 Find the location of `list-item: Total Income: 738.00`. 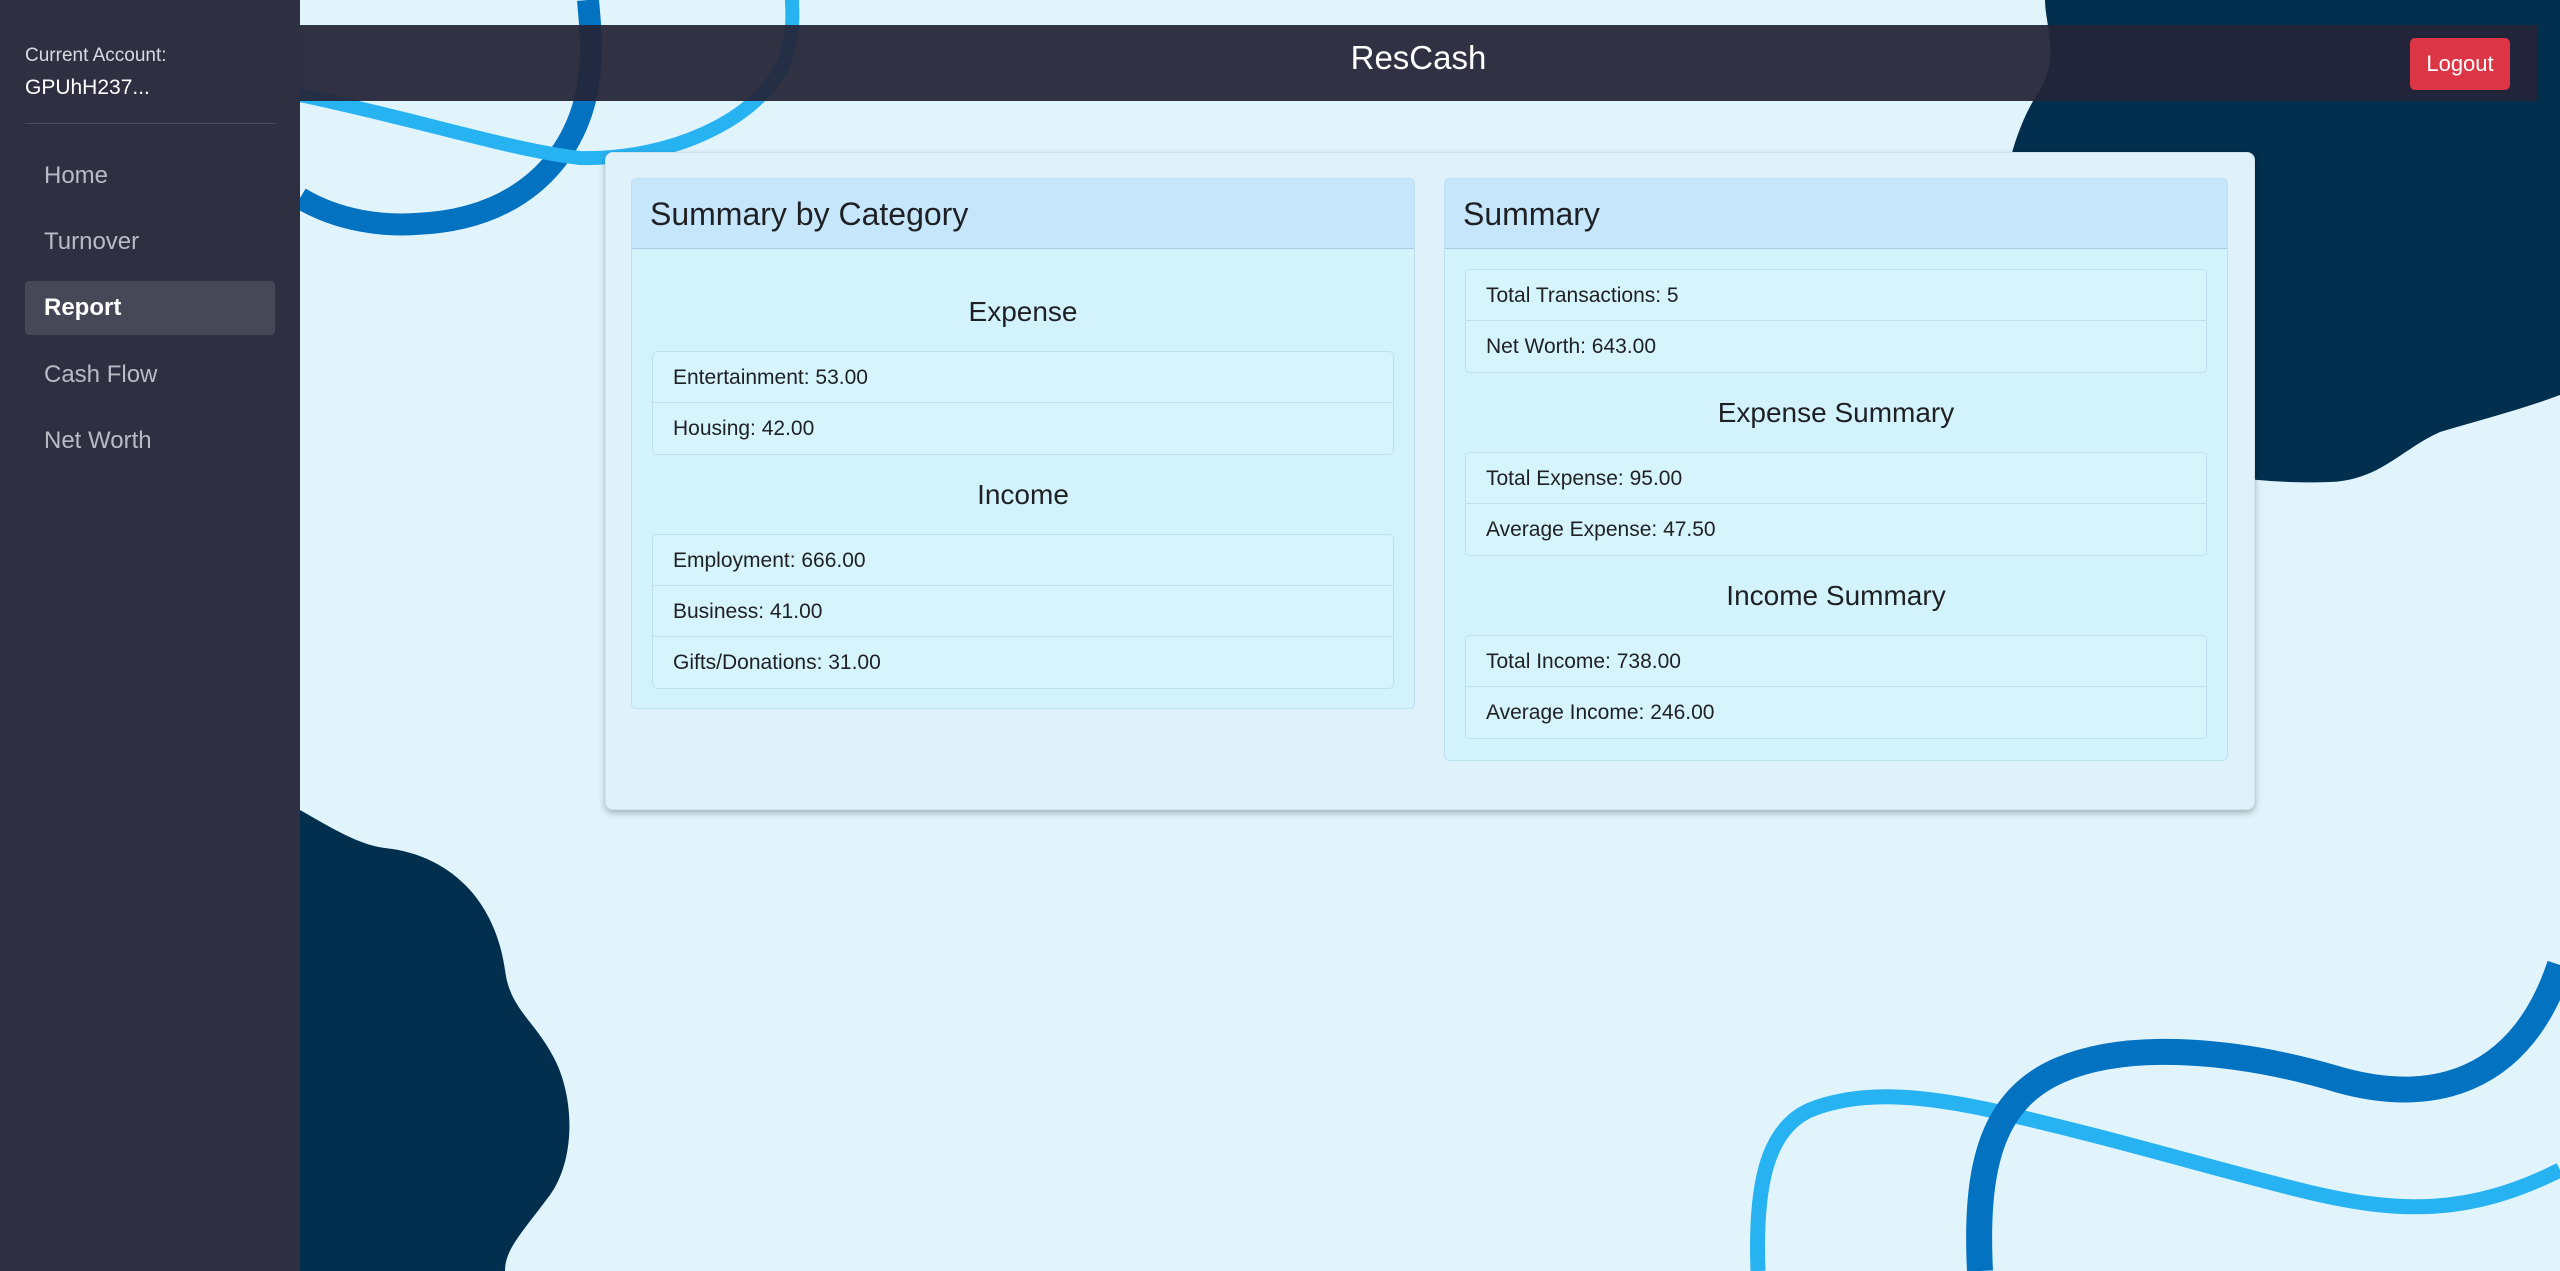

list-item: Total Income: 738.00 is located at coordinates (1836, 661).